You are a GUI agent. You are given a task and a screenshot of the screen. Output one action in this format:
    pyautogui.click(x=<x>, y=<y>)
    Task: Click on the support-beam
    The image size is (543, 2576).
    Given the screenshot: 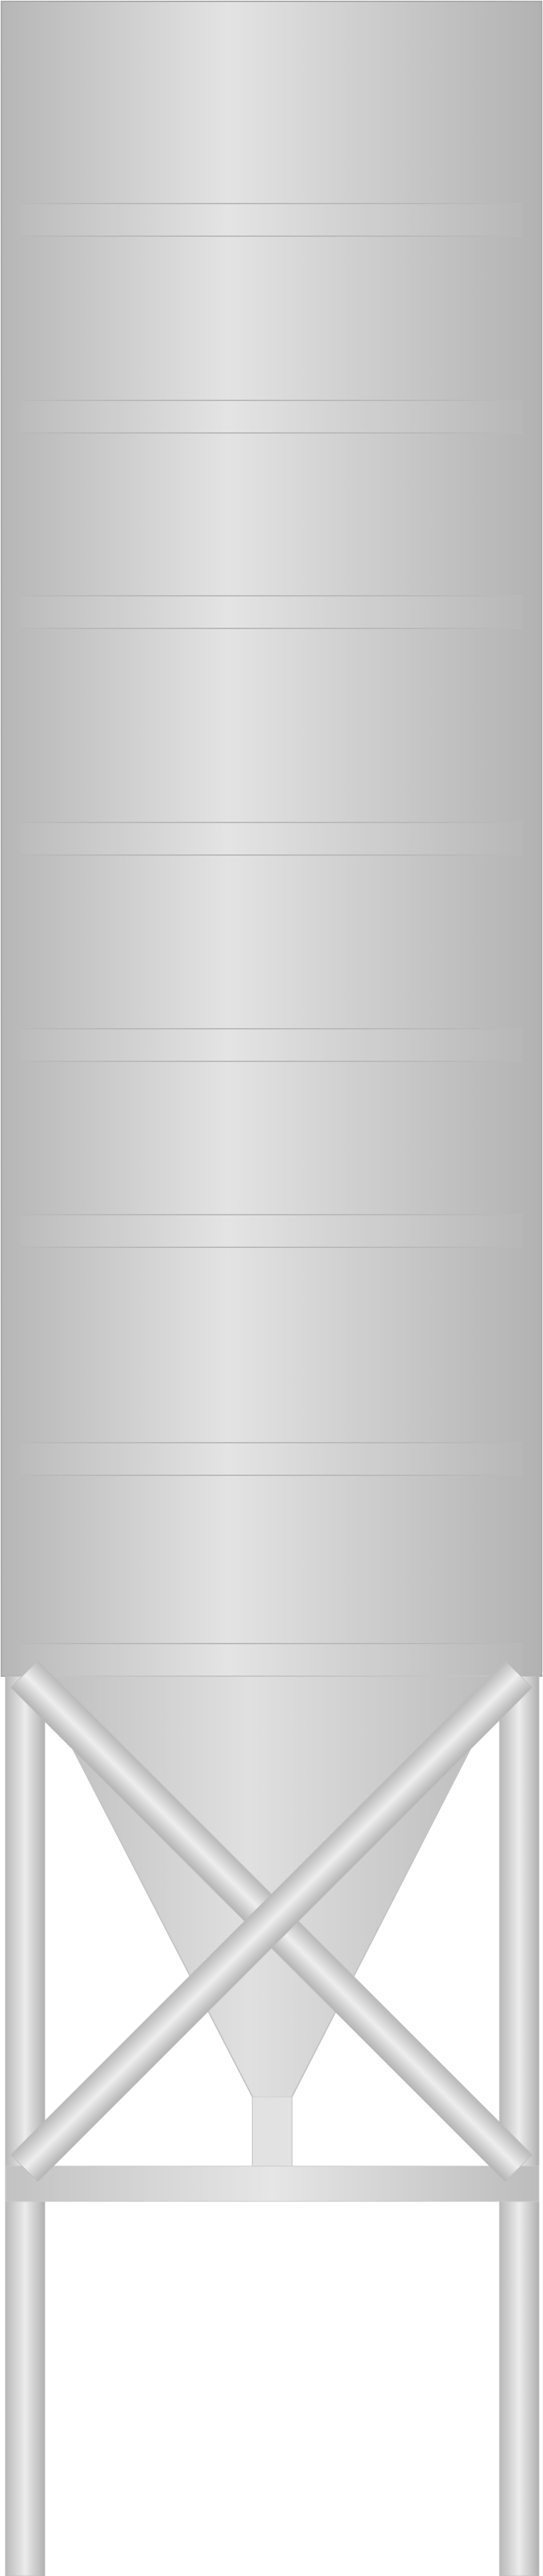 What is the action you would take?
    pyautogui.click(x=272, y=2183)
    